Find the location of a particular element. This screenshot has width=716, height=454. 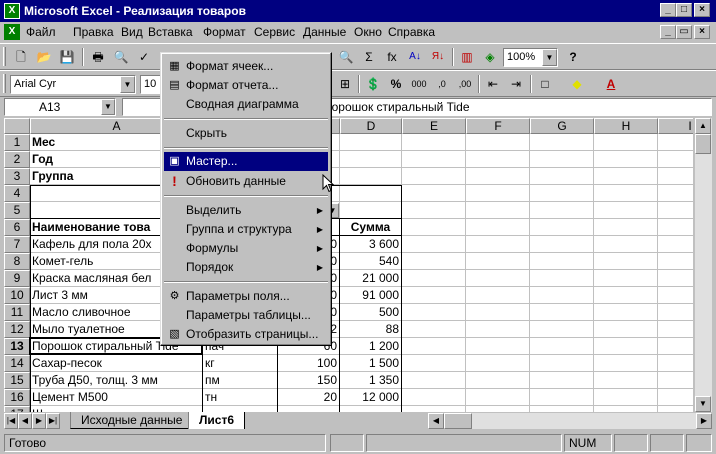

increase-indent-icon: ⇥ is located at coordinates (516, 84).